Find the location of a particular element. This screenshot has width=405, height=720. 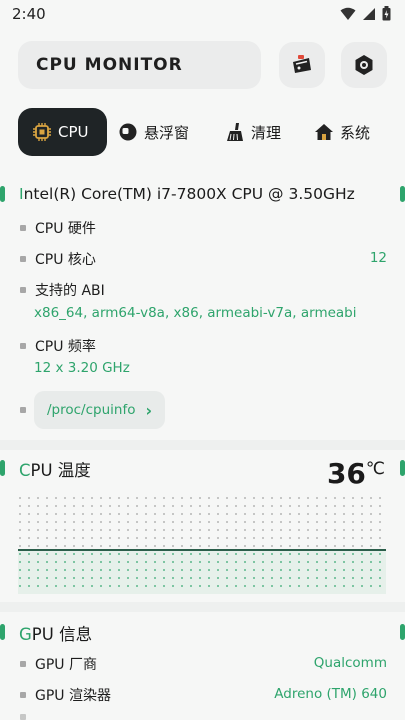

cpu-cores-value: 12 is located at coordinates (378, 258).